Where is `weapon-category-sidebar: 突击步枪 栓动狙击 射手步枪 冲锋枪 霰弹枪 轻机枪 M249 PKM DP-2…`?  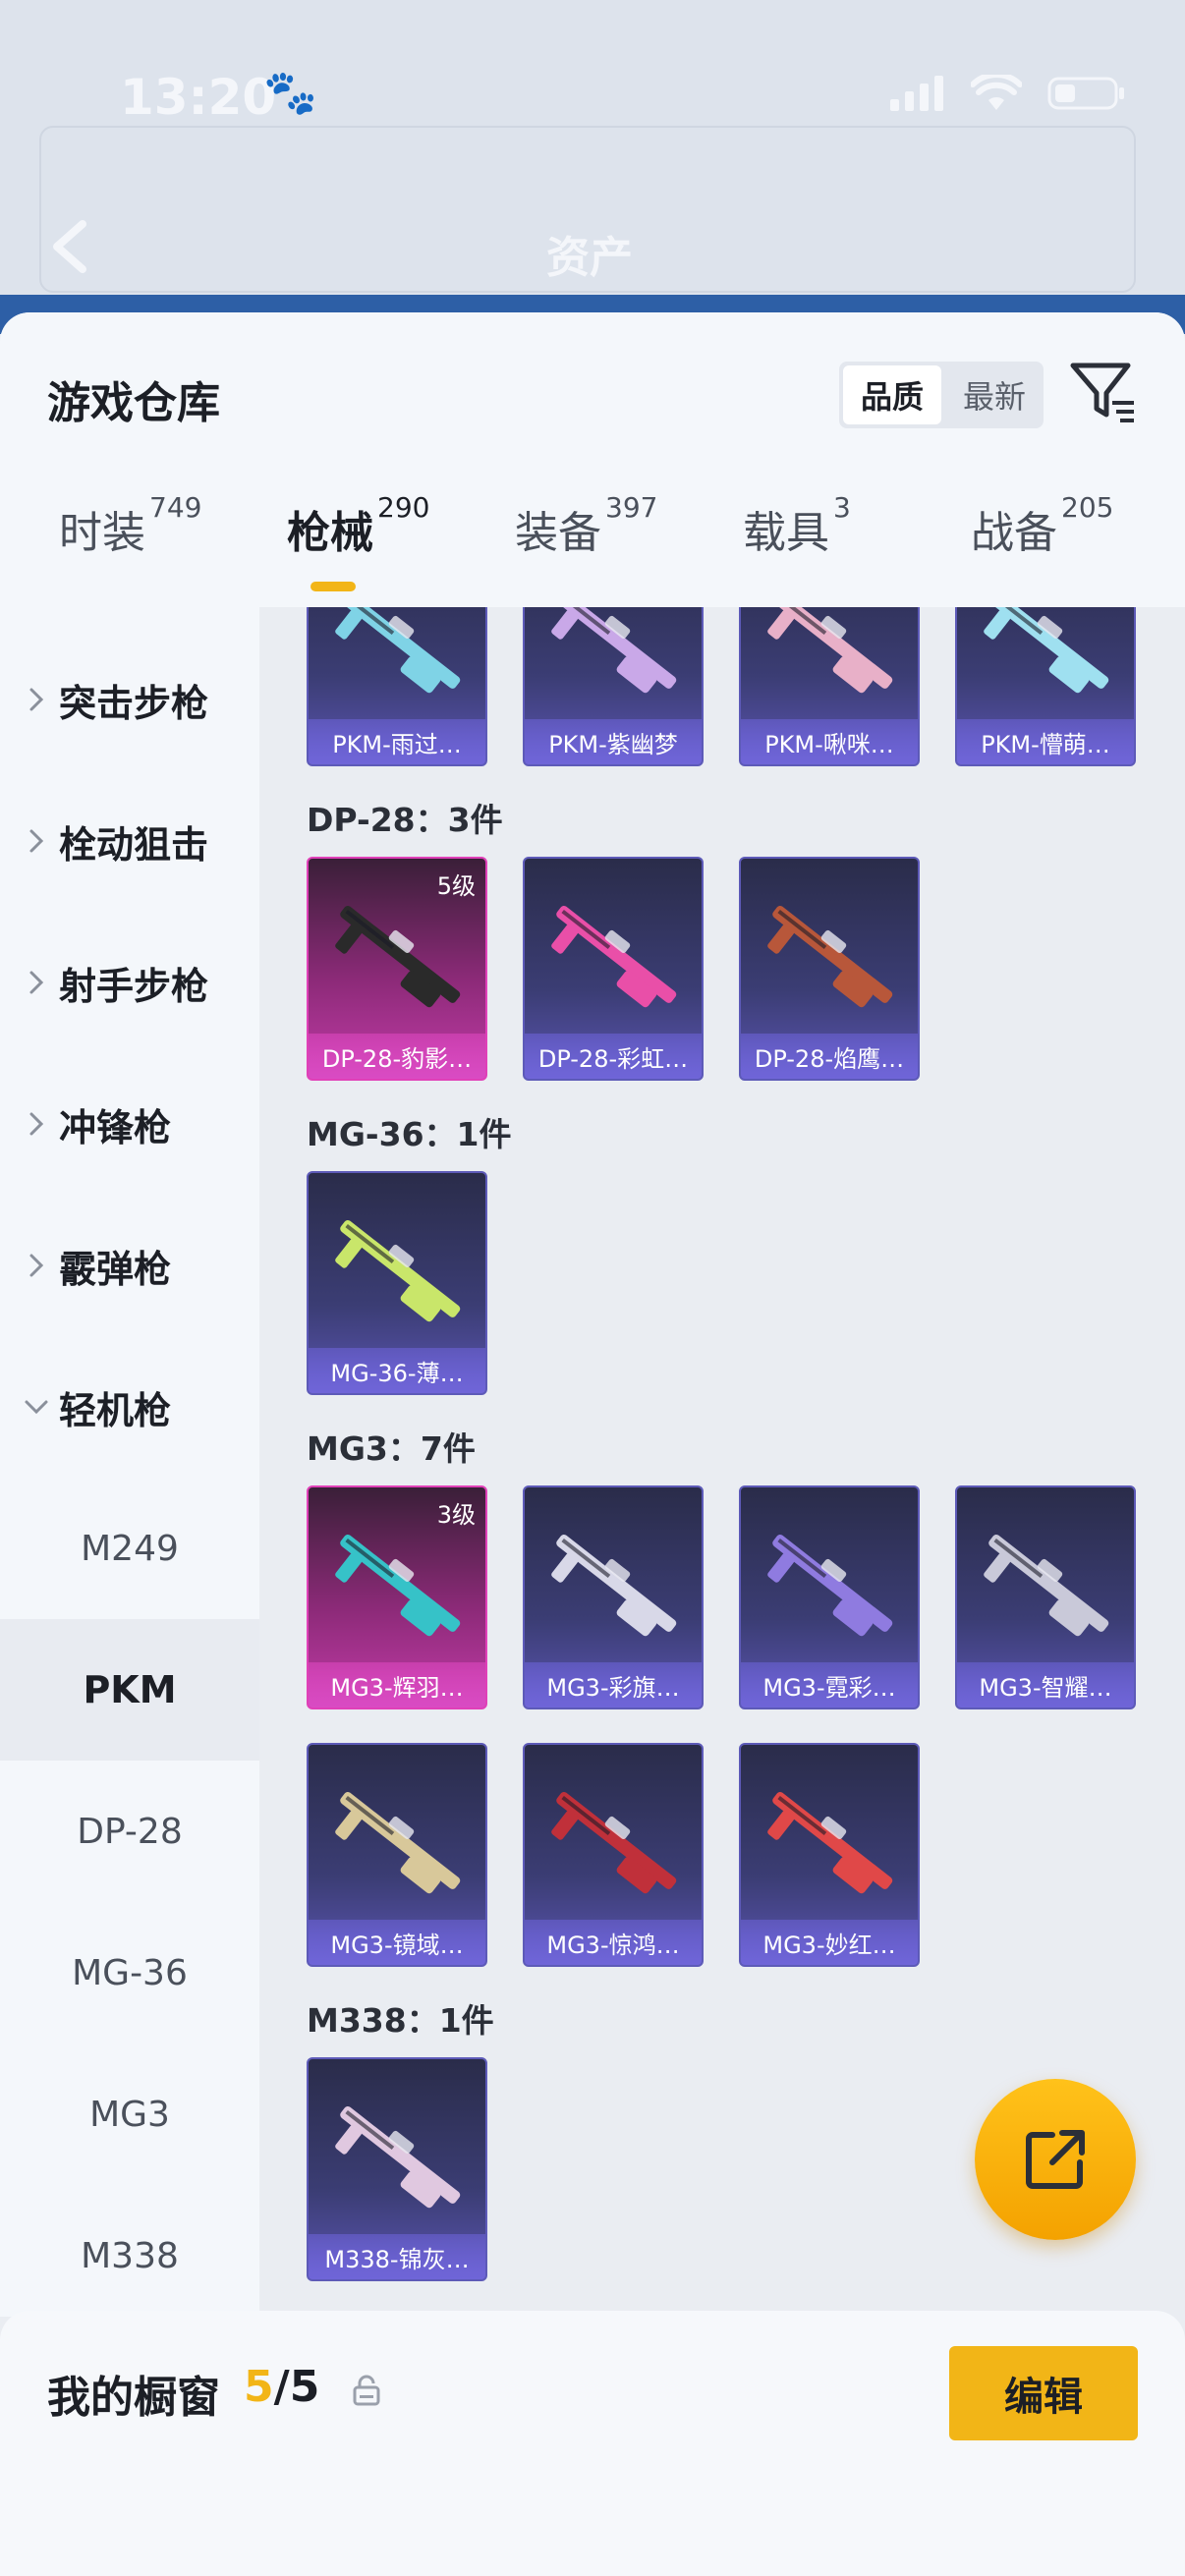
weapon-category-sidebar: 突击步枪 栓动狙击 射手步枪 冲锋枪 霰弹枪 轻机枪 M249 PKM DP-2… is located at coordinates (130, 1462).